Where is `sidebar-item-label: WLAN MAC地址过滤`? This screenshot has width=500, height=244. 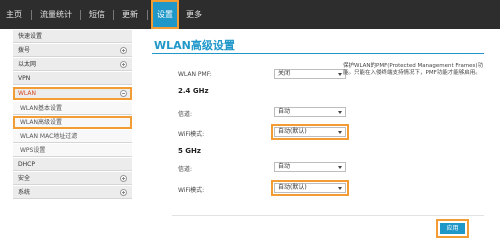 sidebar-item-label: WLAN MAC地址过滤 is located at coordinates (49, 136).